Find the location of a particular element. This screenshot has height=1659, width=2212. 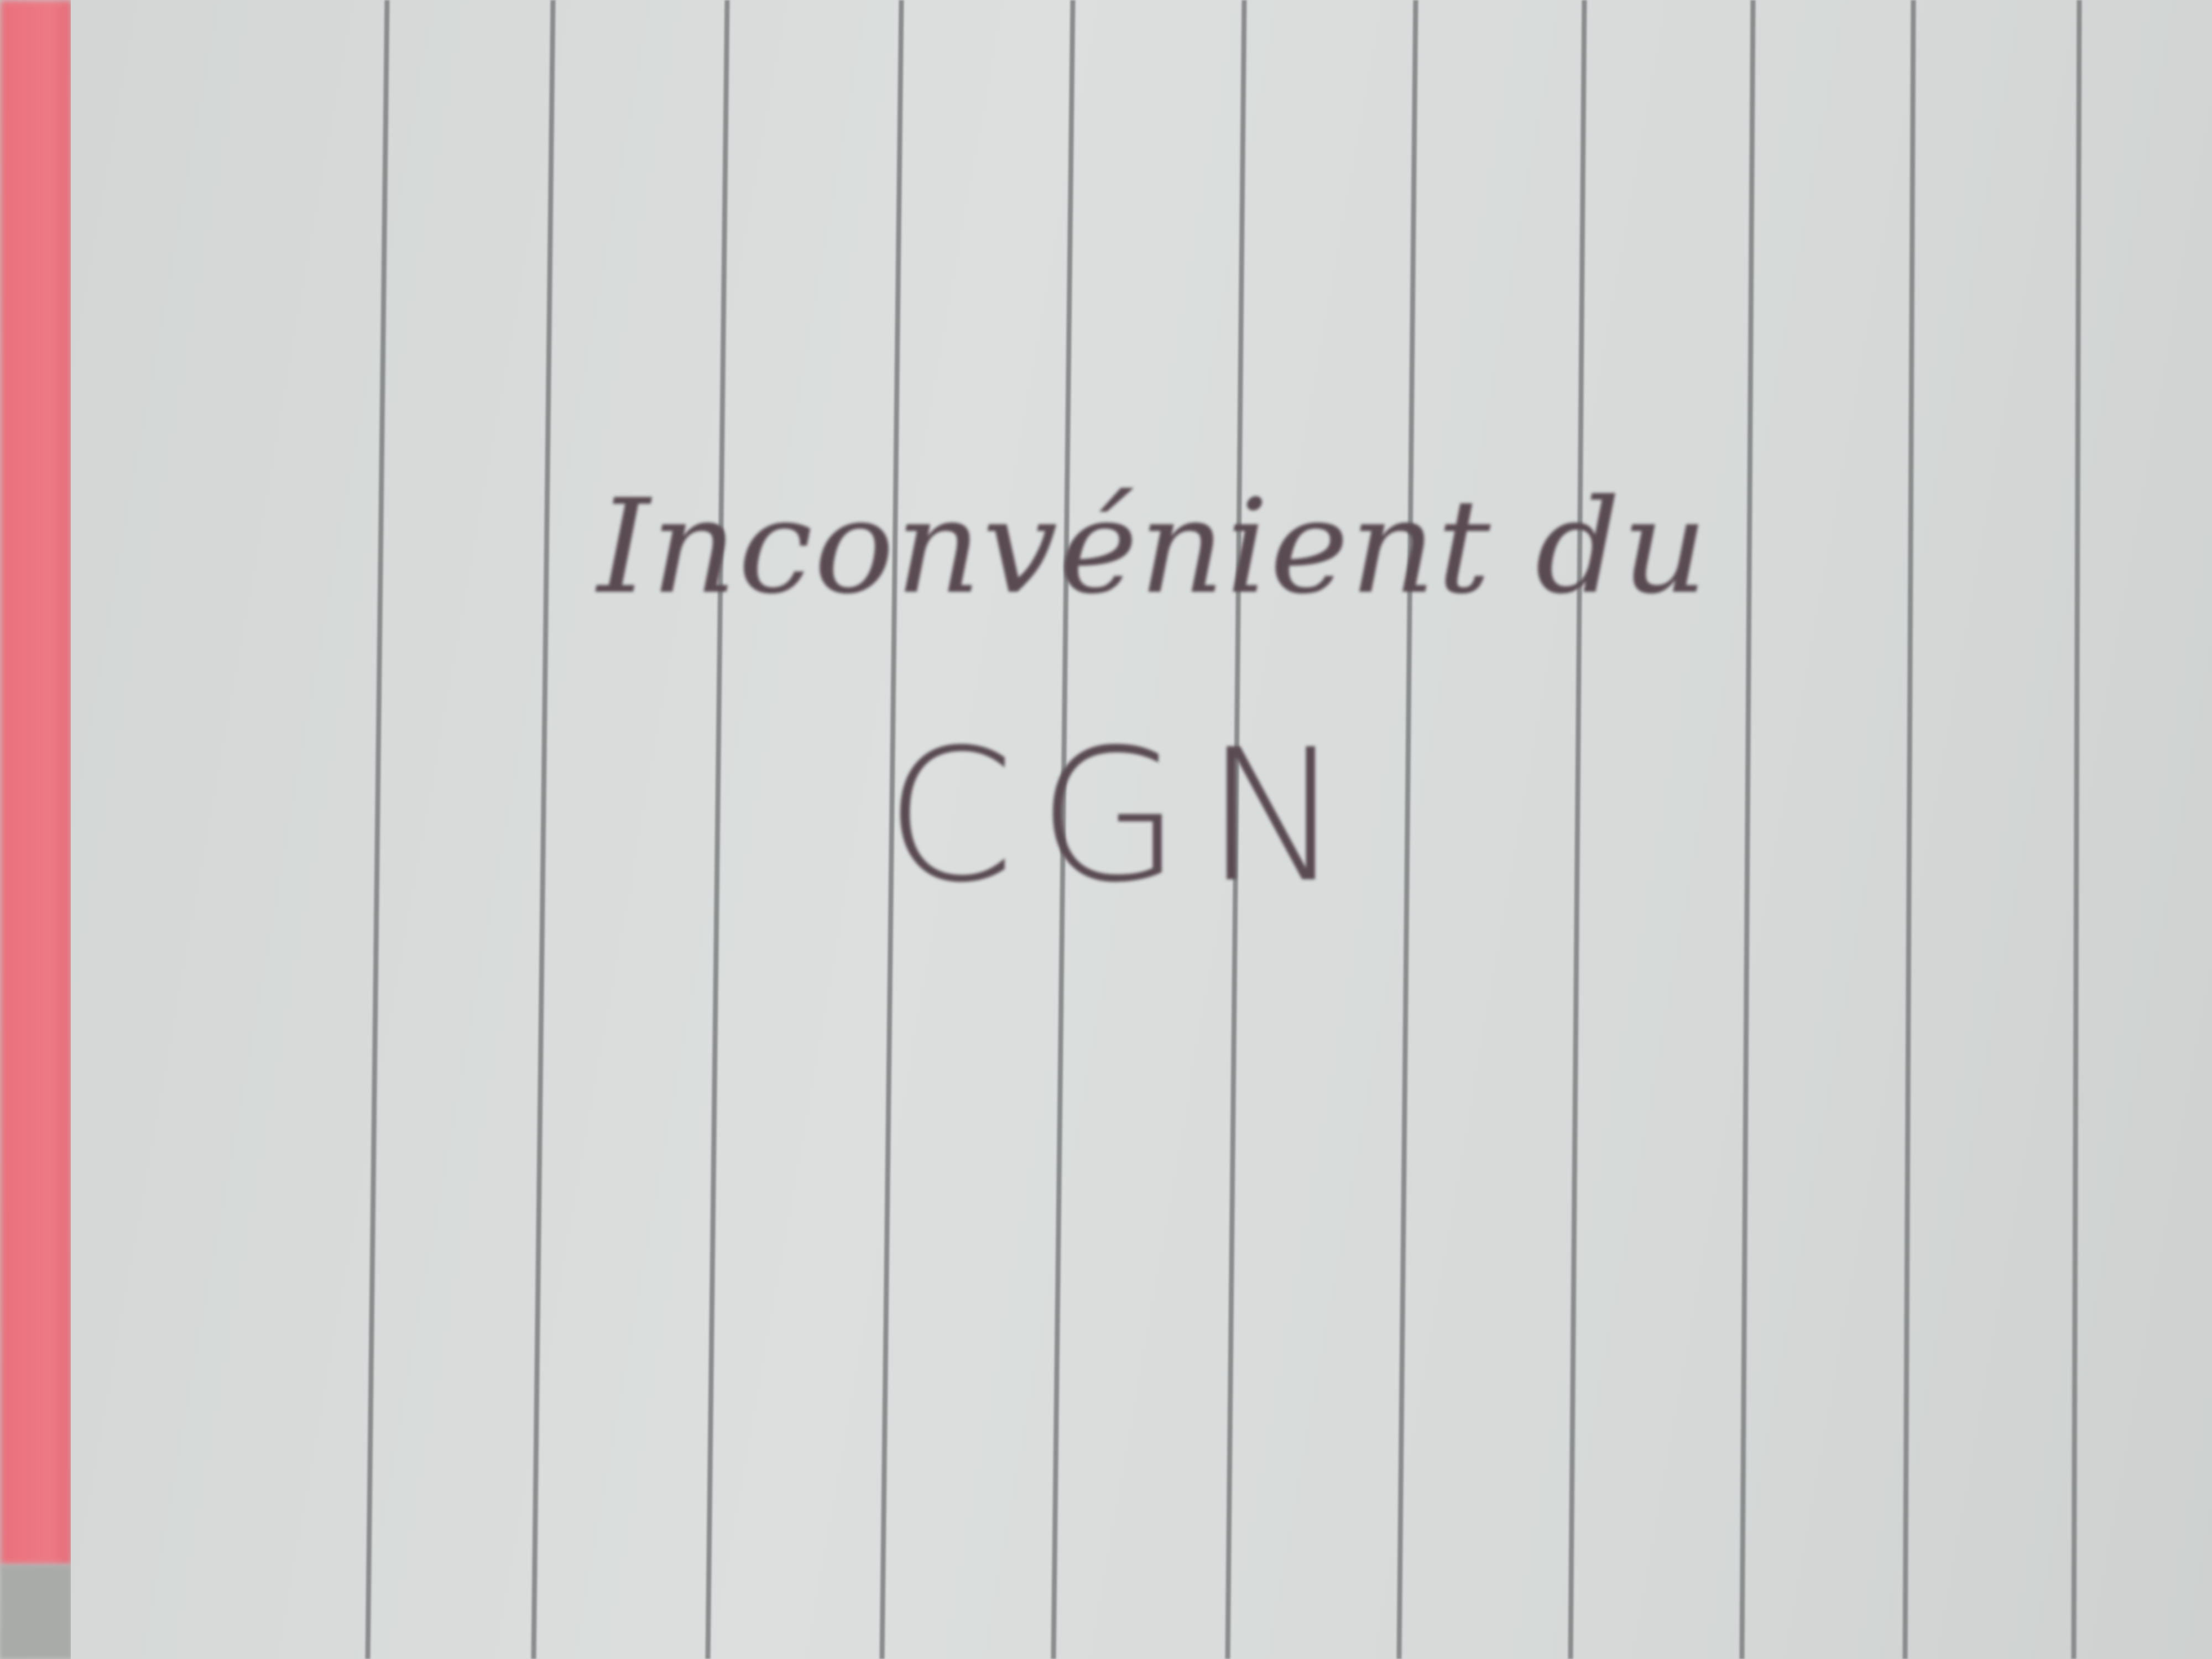

note-line-2: CGN is located at coordinates (1125, 816).